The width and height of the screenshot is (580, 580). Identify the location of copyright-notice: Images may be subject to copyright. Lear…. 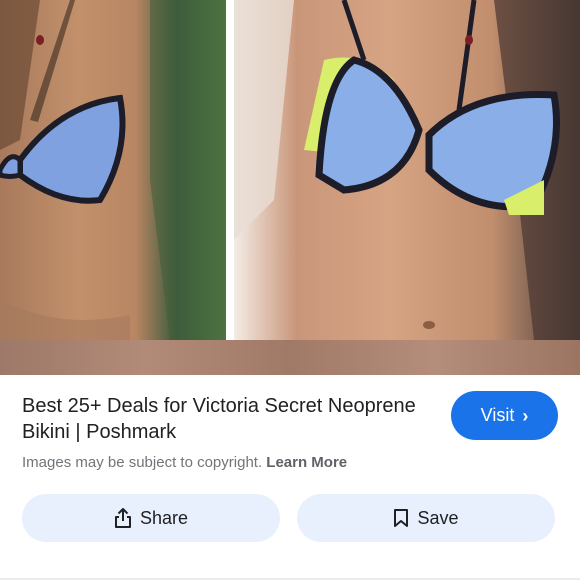
(184, 462).